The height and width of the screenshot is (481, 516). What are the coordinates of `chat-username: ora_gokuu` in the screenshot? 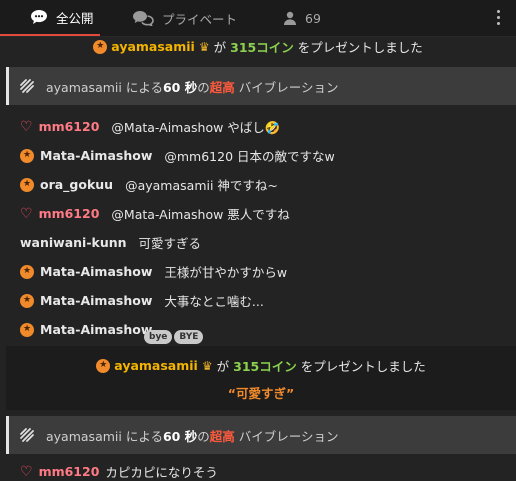 It's located at (76, 184).